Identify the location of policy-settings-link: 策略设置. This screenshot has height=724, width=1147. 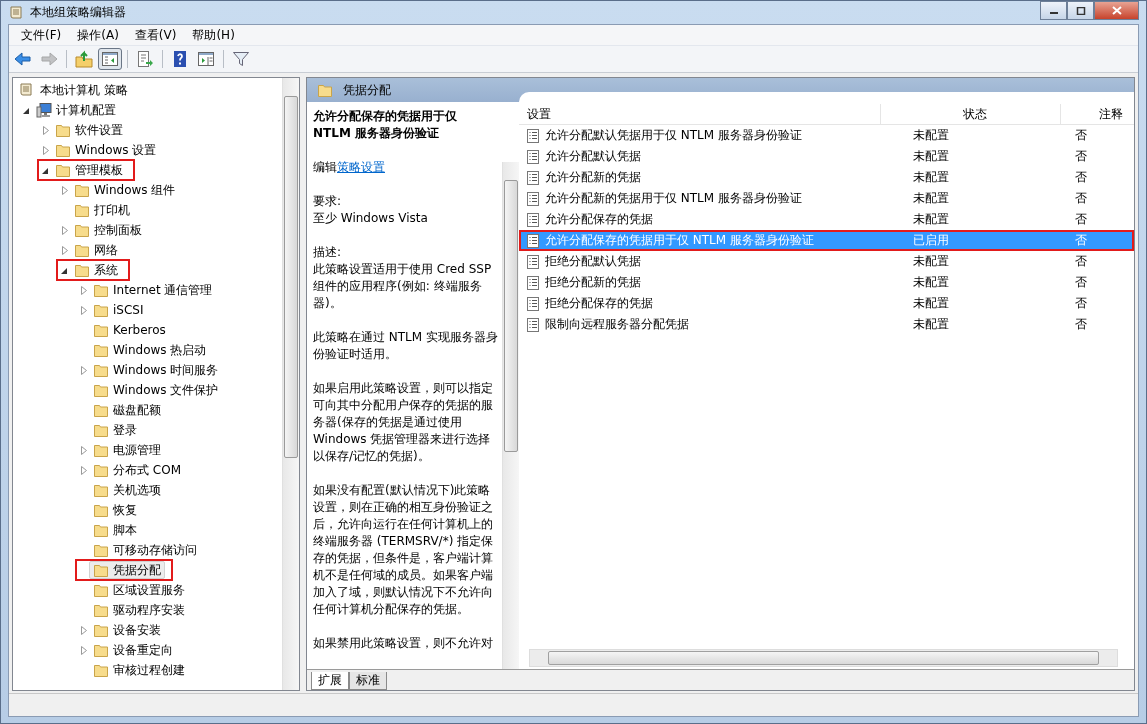
(361, 167).